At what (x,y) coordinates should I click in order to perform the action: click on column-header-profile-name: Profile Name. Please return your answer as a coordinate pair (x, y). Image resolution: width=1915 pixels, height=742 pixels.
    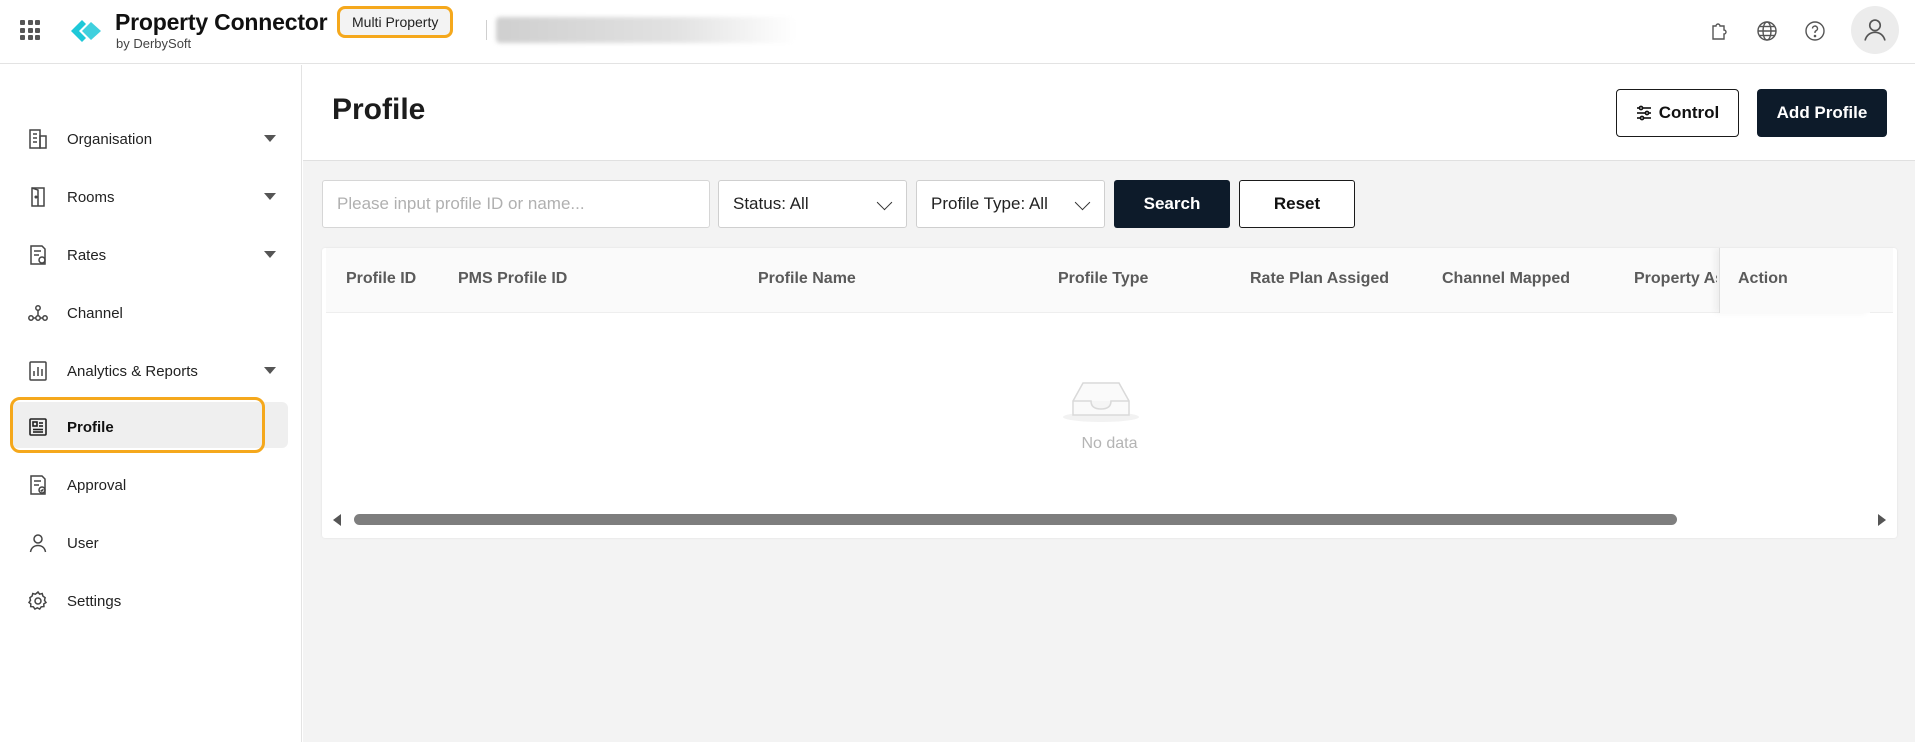
    Looking at the image, I should click on (807, 279).